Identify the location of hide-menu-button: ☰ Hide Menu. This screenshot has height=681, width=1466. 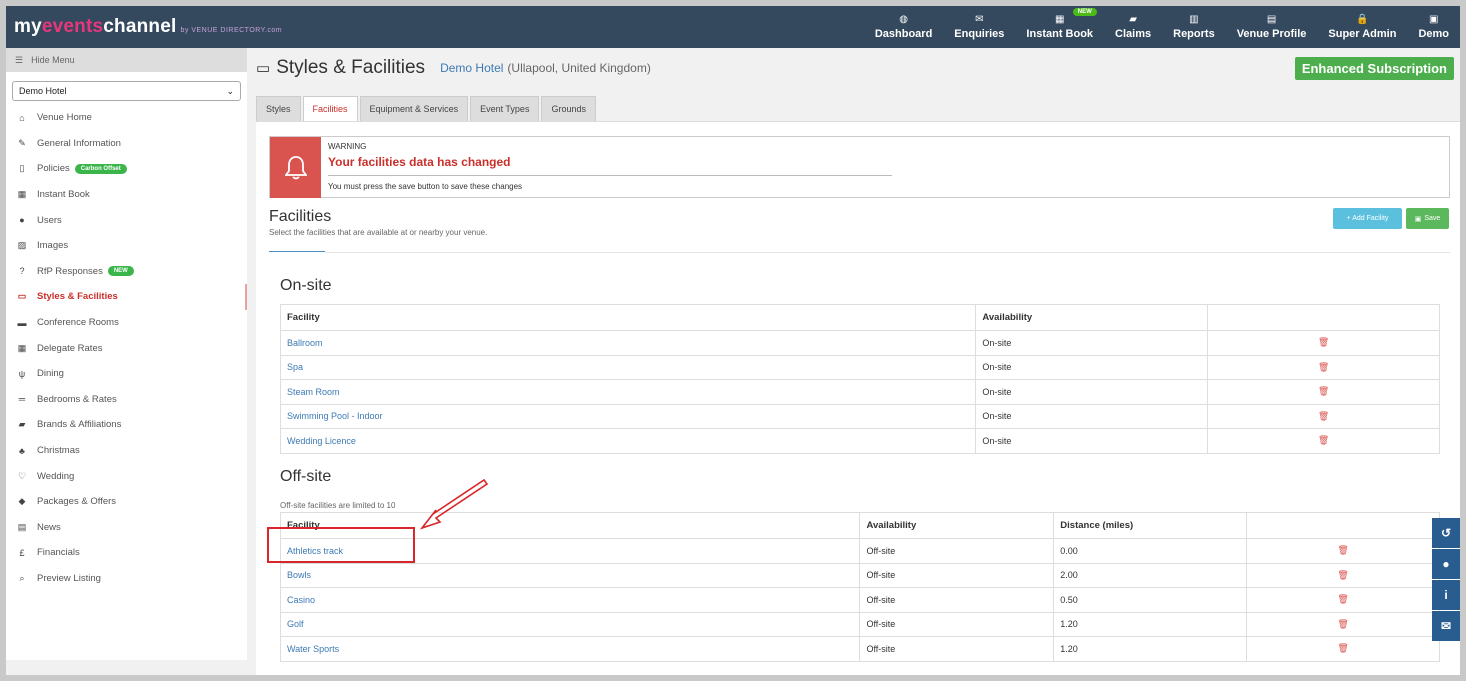
(126, 60).